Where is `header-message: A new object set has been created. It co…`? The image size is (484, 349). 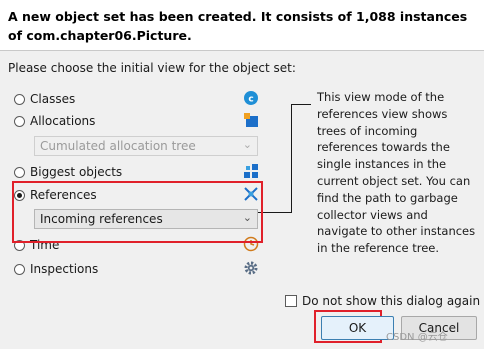
header-message: A new object set has been created. It co… is located at coordinates (238, 26).